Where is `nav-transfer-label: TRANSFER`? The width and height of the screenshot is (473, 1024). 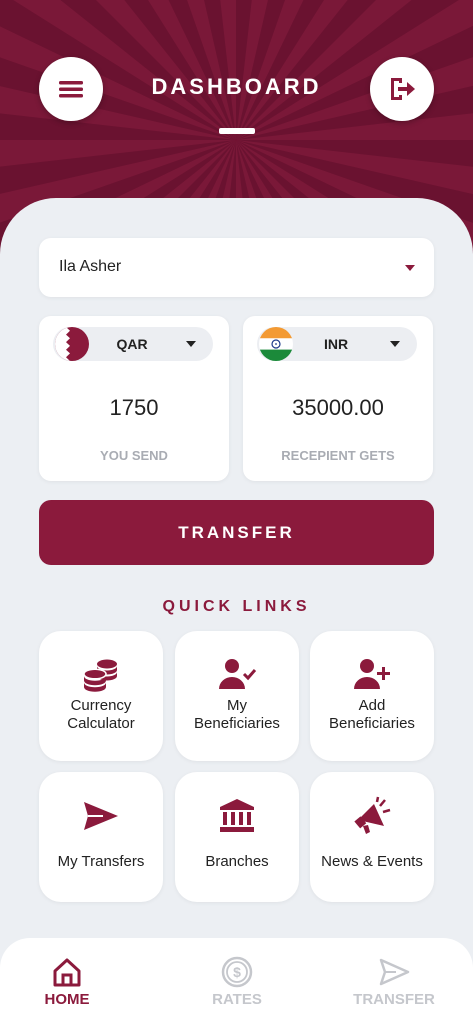 nav-transfer-label: TRANSFER is located at coordinates (394, 999).